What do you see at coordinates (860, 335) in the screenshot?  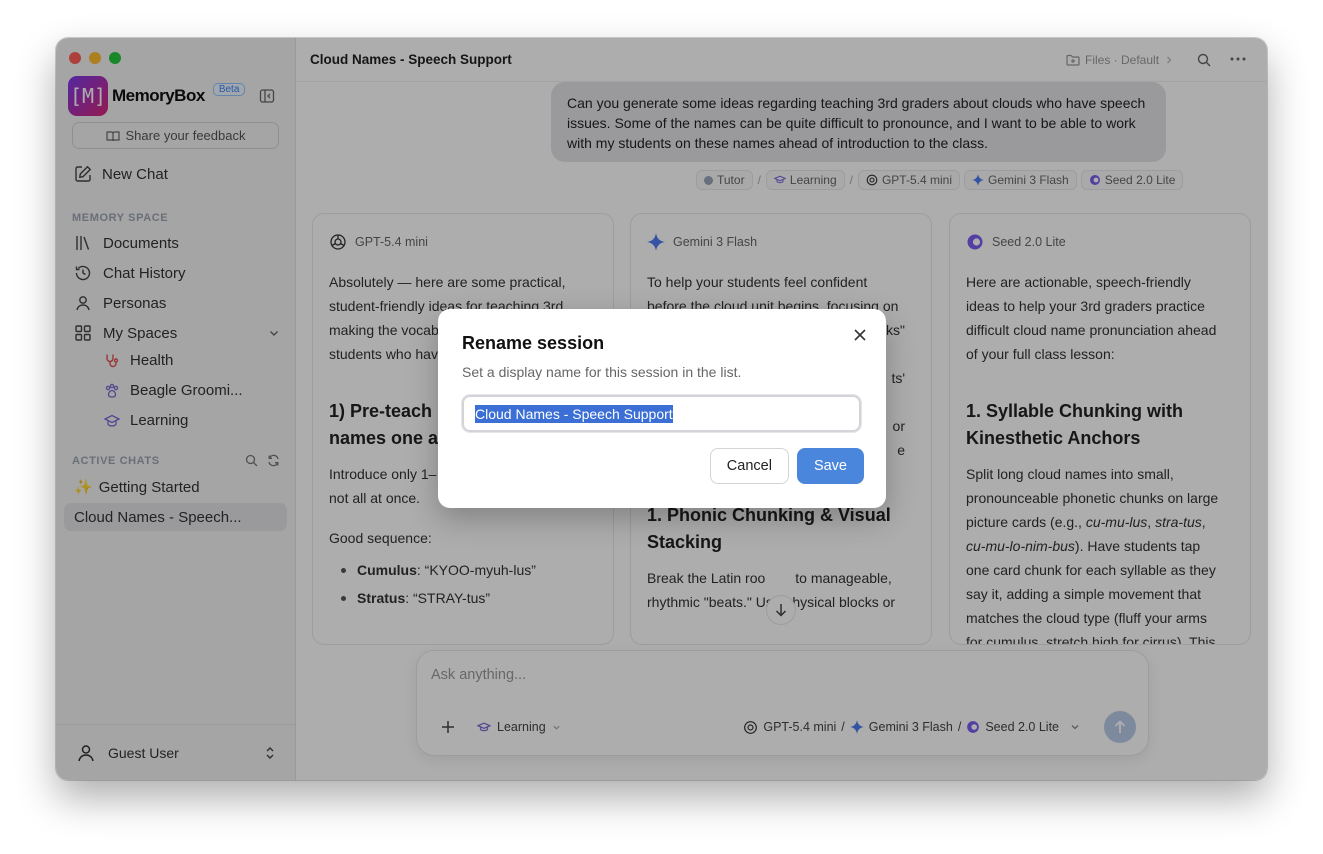 I see `close-icon` at bounding box center [860, 335].